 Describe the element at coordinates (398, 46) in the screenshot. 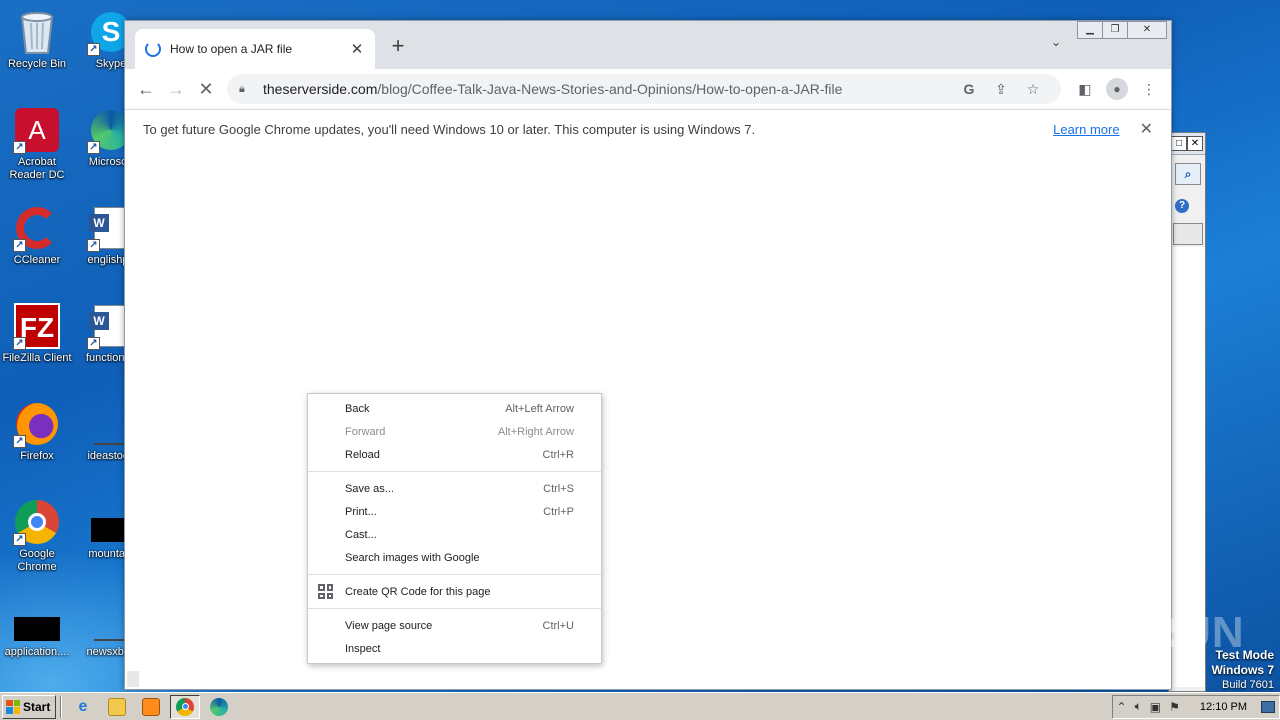

I see `new-tab-button: +` at that location.